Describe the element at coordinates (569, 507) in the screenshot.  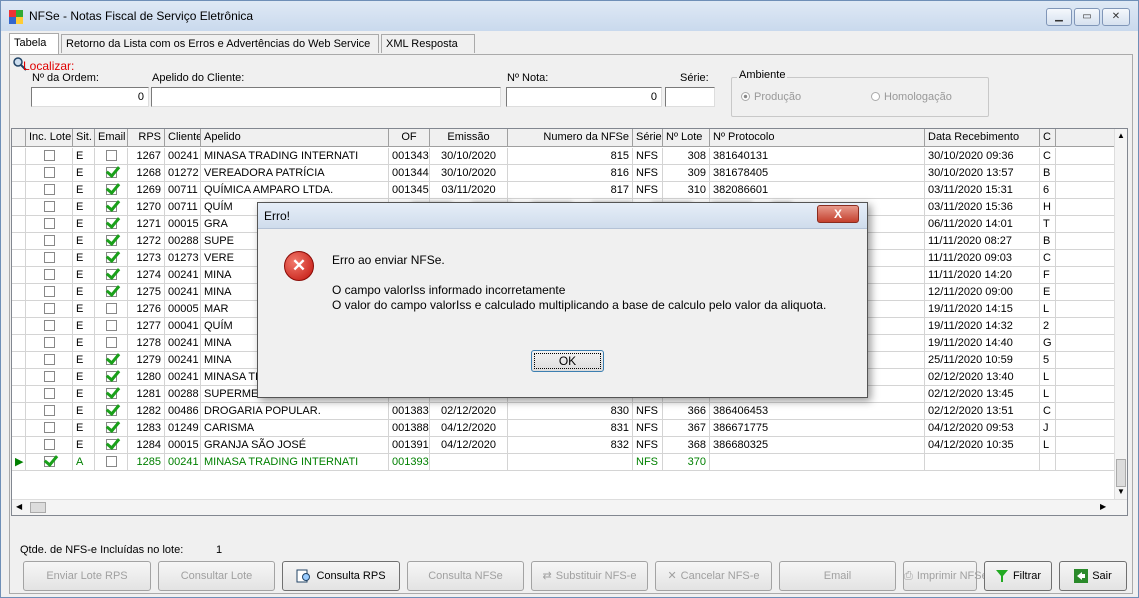
I see `horizontal-scrollbar: ◀ ▶` at that location.